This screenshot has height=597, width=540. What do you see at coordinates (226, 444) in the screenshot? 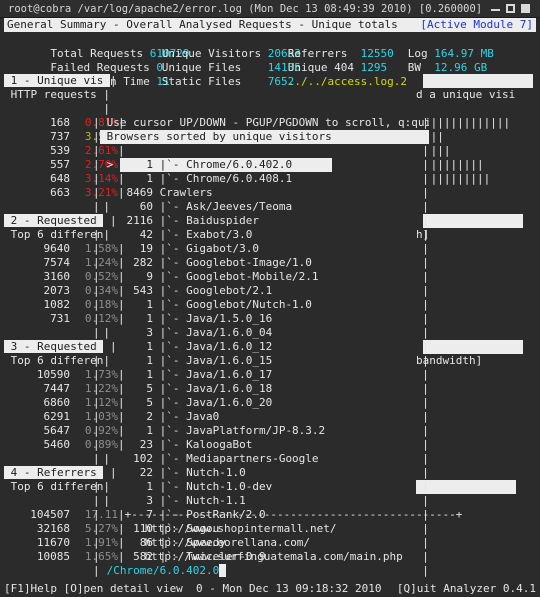
I see `browser-entry: 23 |`- KaloogaBot` at bounding box center [226, 444].